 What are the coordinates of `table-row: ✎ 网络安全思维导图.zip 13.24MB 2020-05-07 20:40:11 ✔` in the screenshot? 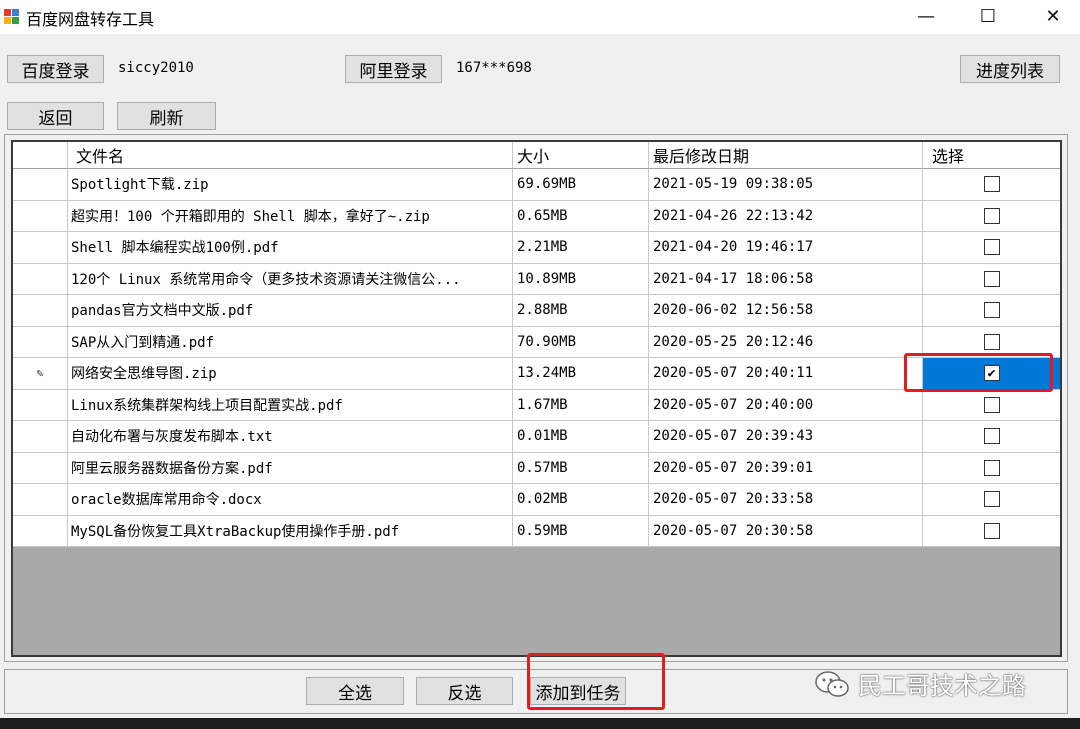 It's located at (536, 374).